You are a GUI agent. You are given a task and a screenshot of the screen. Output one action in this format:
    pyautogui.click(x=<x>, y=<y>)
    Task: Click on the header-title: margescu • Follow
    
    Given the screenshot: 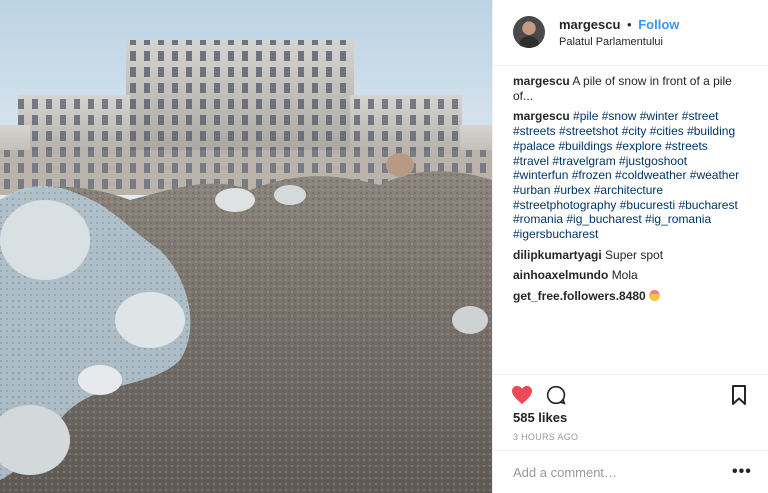 What is the action you would take?
    pyautogui.click(x=619, y=24)
    